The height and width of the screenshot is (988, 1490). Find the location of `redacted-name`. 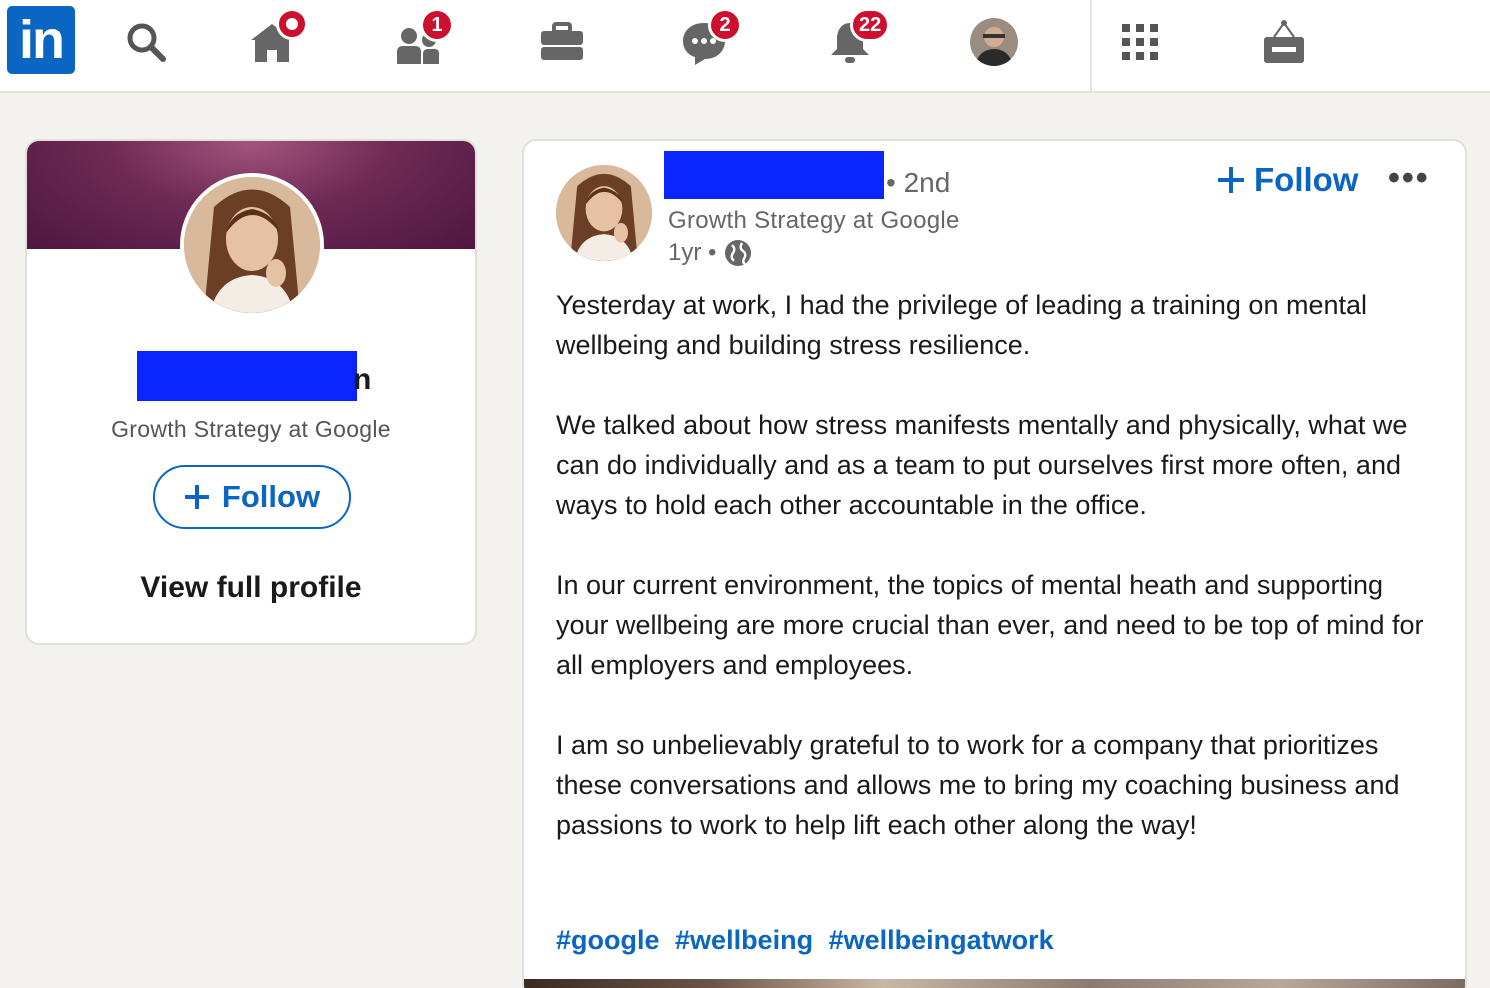

redacted-name is located at coordinates (247, 376).